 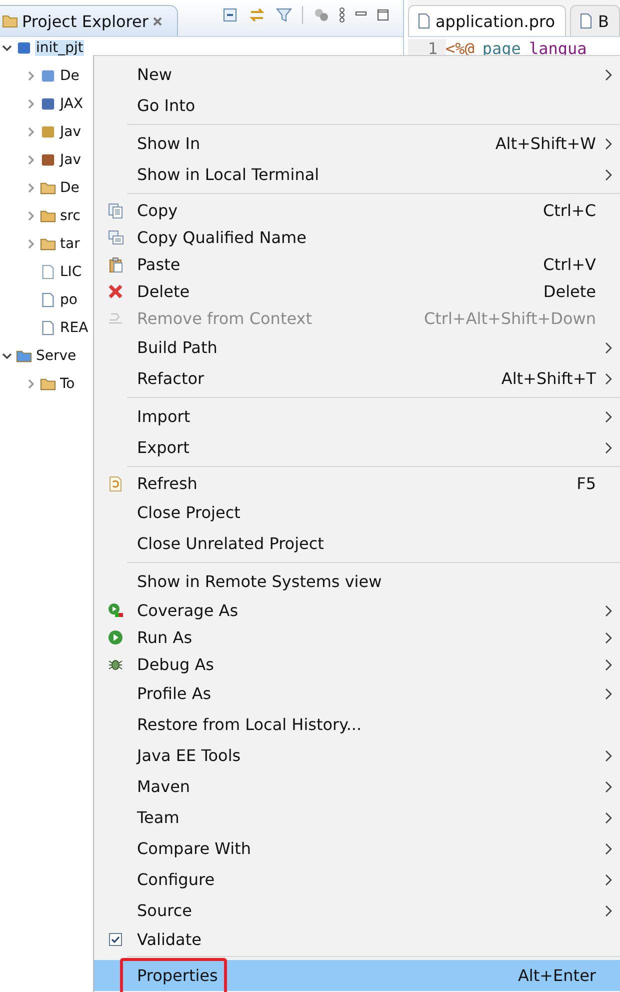 What do you see at coordinates (59, 48) in the screenshot?
I see `tree-item: init_pjt` at bounding box center [59, 48].